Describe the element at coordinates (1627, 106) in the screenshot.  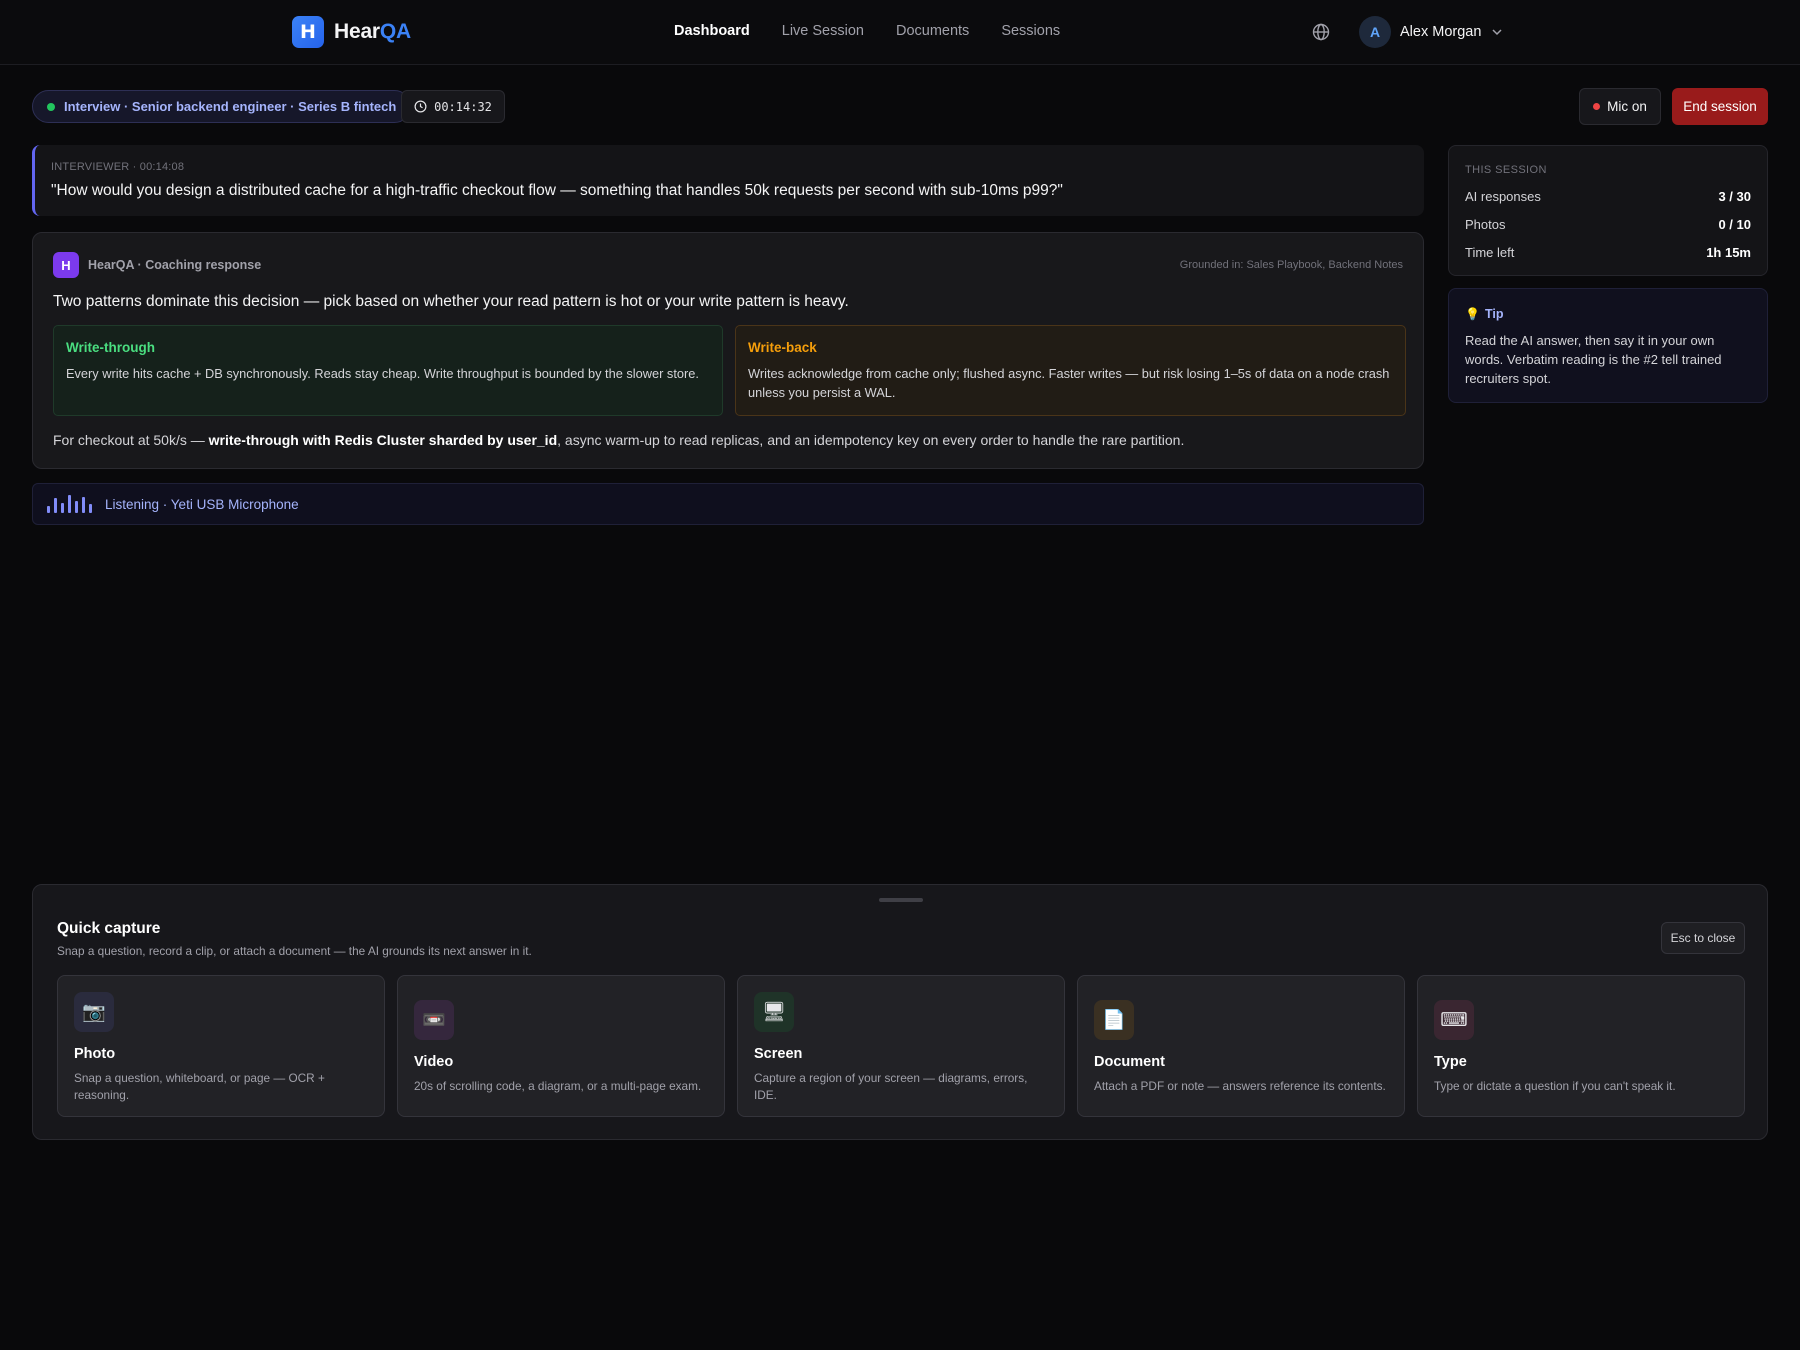
I see `mic-label: Mic on` at that location.